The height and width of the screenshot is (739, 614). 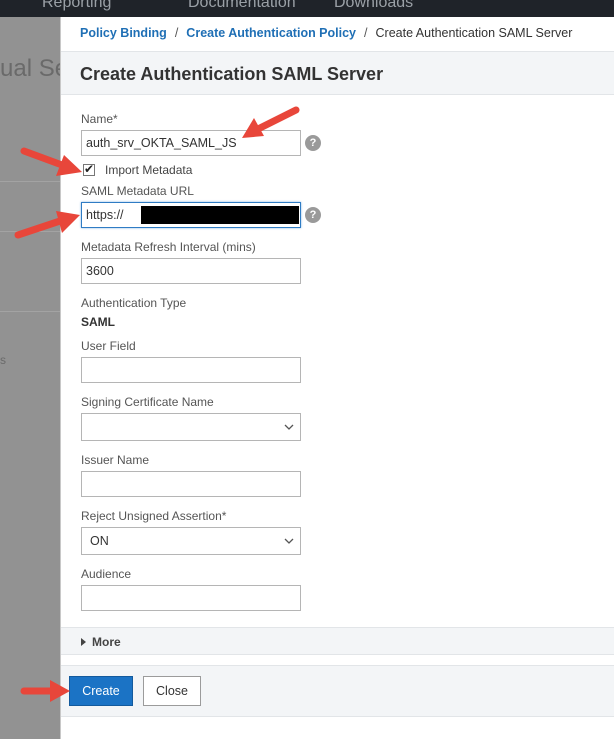 I want to click on user-field-label: User Field, so click(x=108, y=346).